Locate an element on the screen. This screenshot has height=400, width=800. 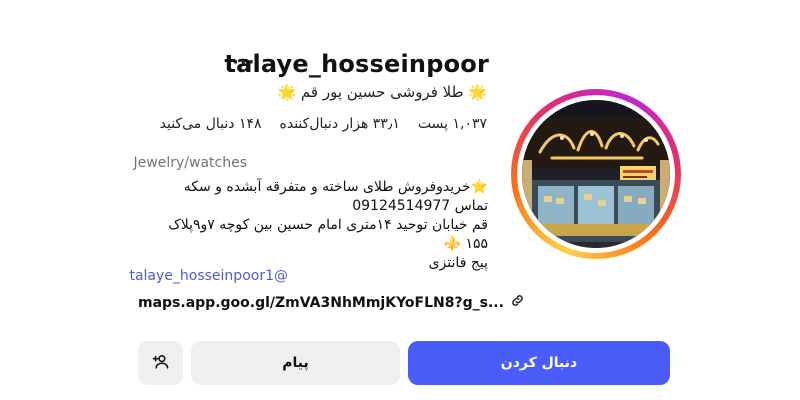
suggest-accounts-button is located at coordinates (160, 363).